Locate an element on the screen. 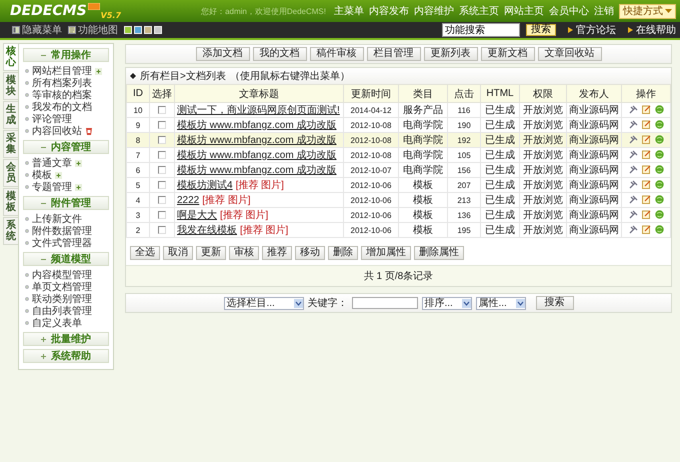  globe-icon is located at coordinates (659, 169).